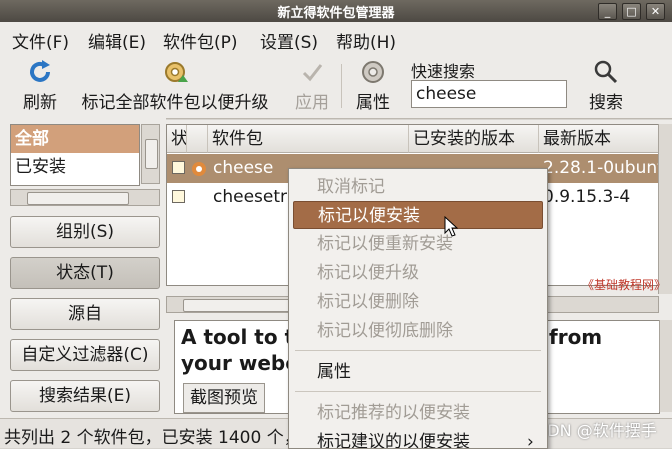 Image resolution: width=672 pixels, height=449 pixels. I want to click on quick-search-input, so click(489, 94).